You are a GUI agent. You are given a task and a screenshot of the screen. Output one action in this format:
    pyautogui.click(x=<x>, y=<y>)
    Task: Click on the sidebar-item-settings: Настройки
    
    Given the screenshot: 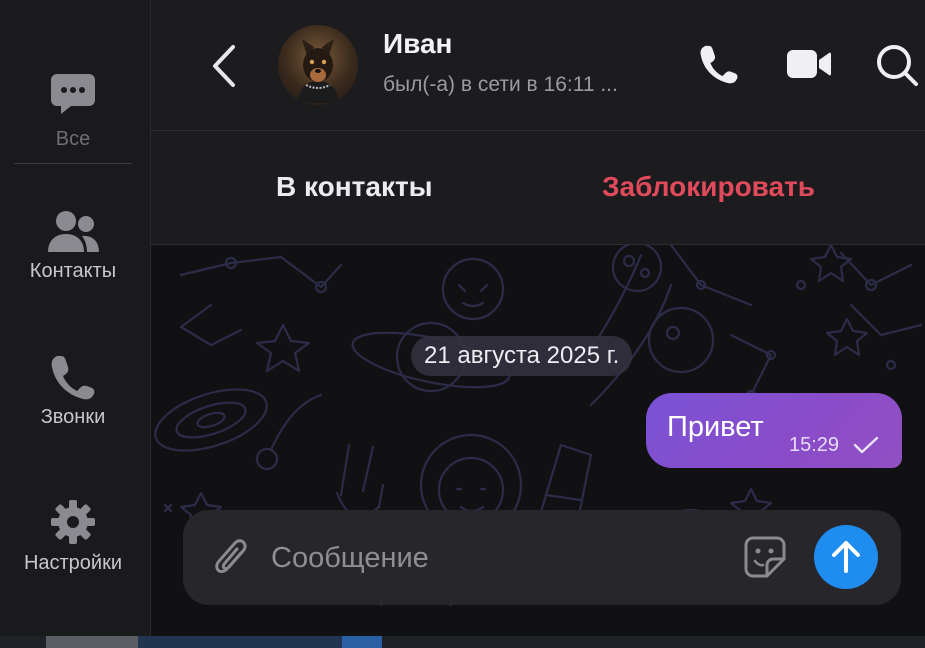 What is the action you would take?
    pyautogui.click(x=73, y=536)
    